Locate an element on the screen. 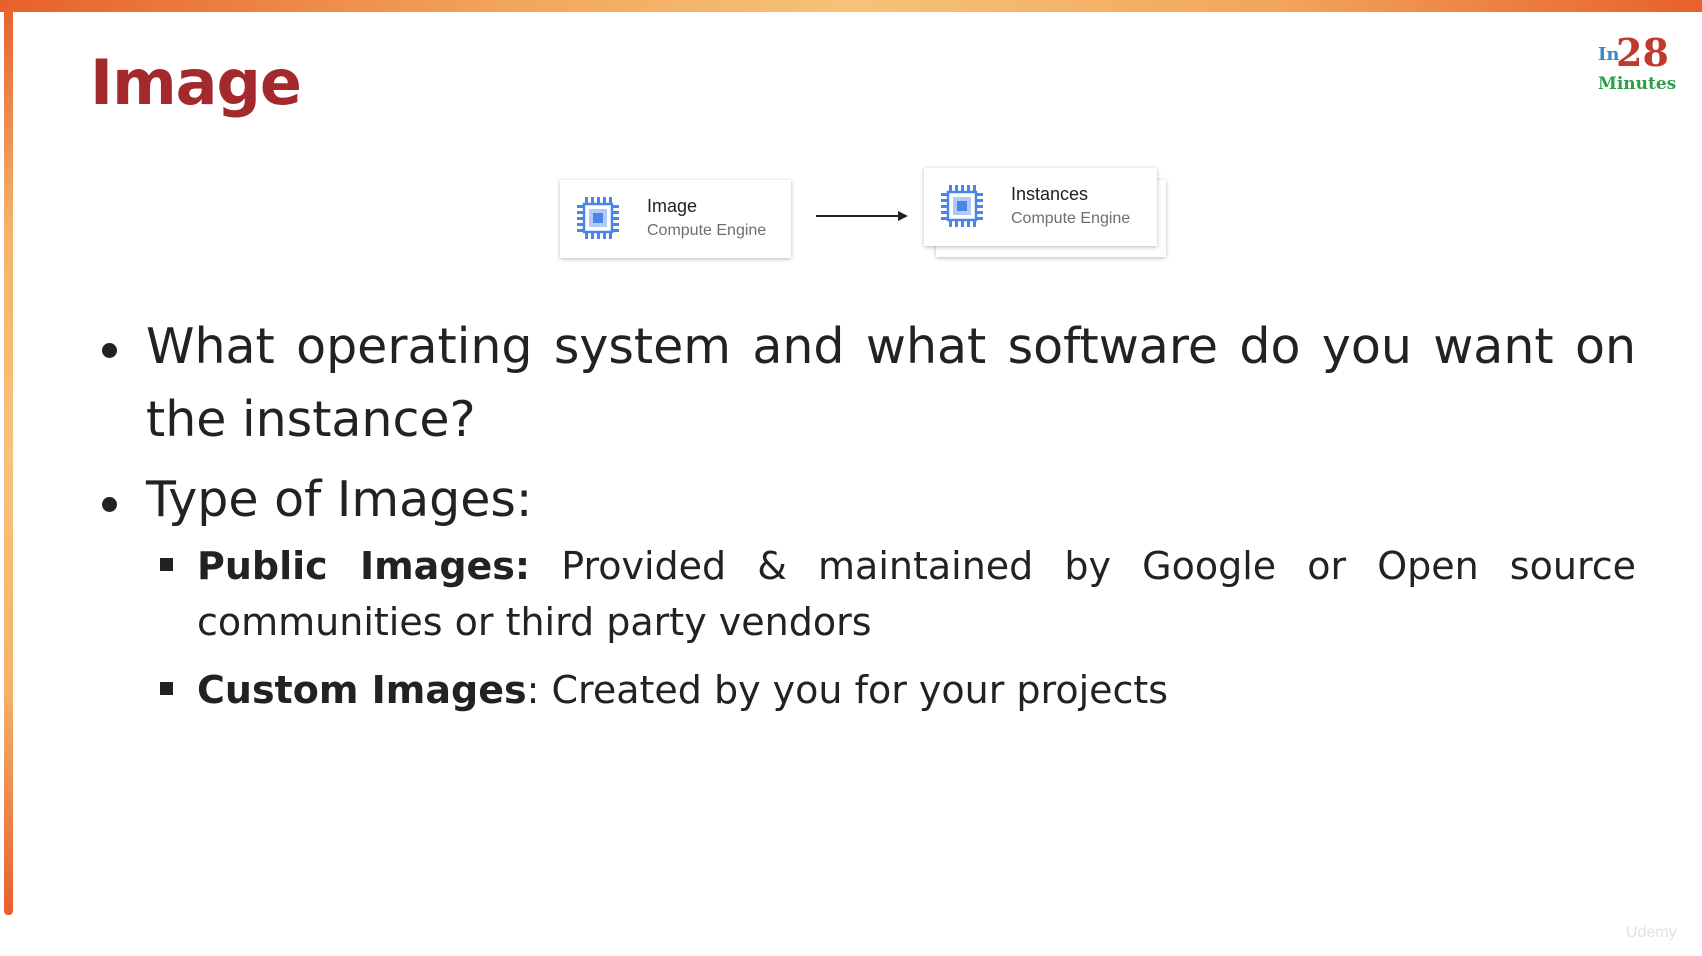 The image size is (1702, 956). udemy-watermark: Udemy is located at coordinates (1651, 932).